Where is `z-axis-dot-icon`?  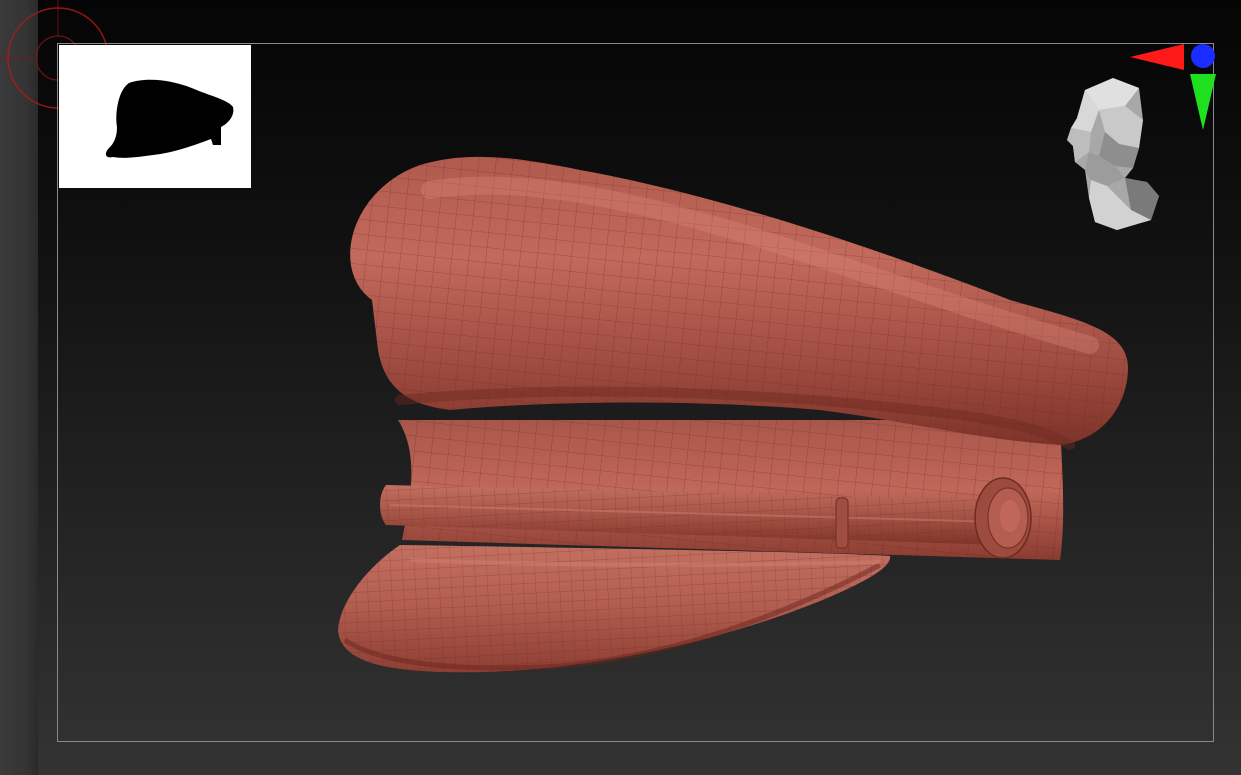 z-axis-dot-icon is located at coordinates (1203, 56).